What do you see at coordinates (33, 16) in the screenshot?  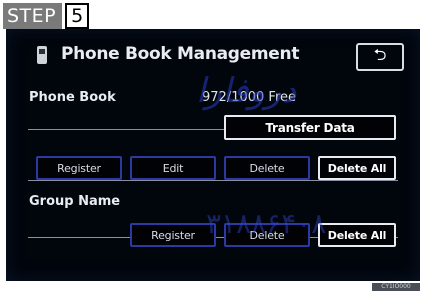 I see `step-label: STEP` at bounding box center [33, 16].